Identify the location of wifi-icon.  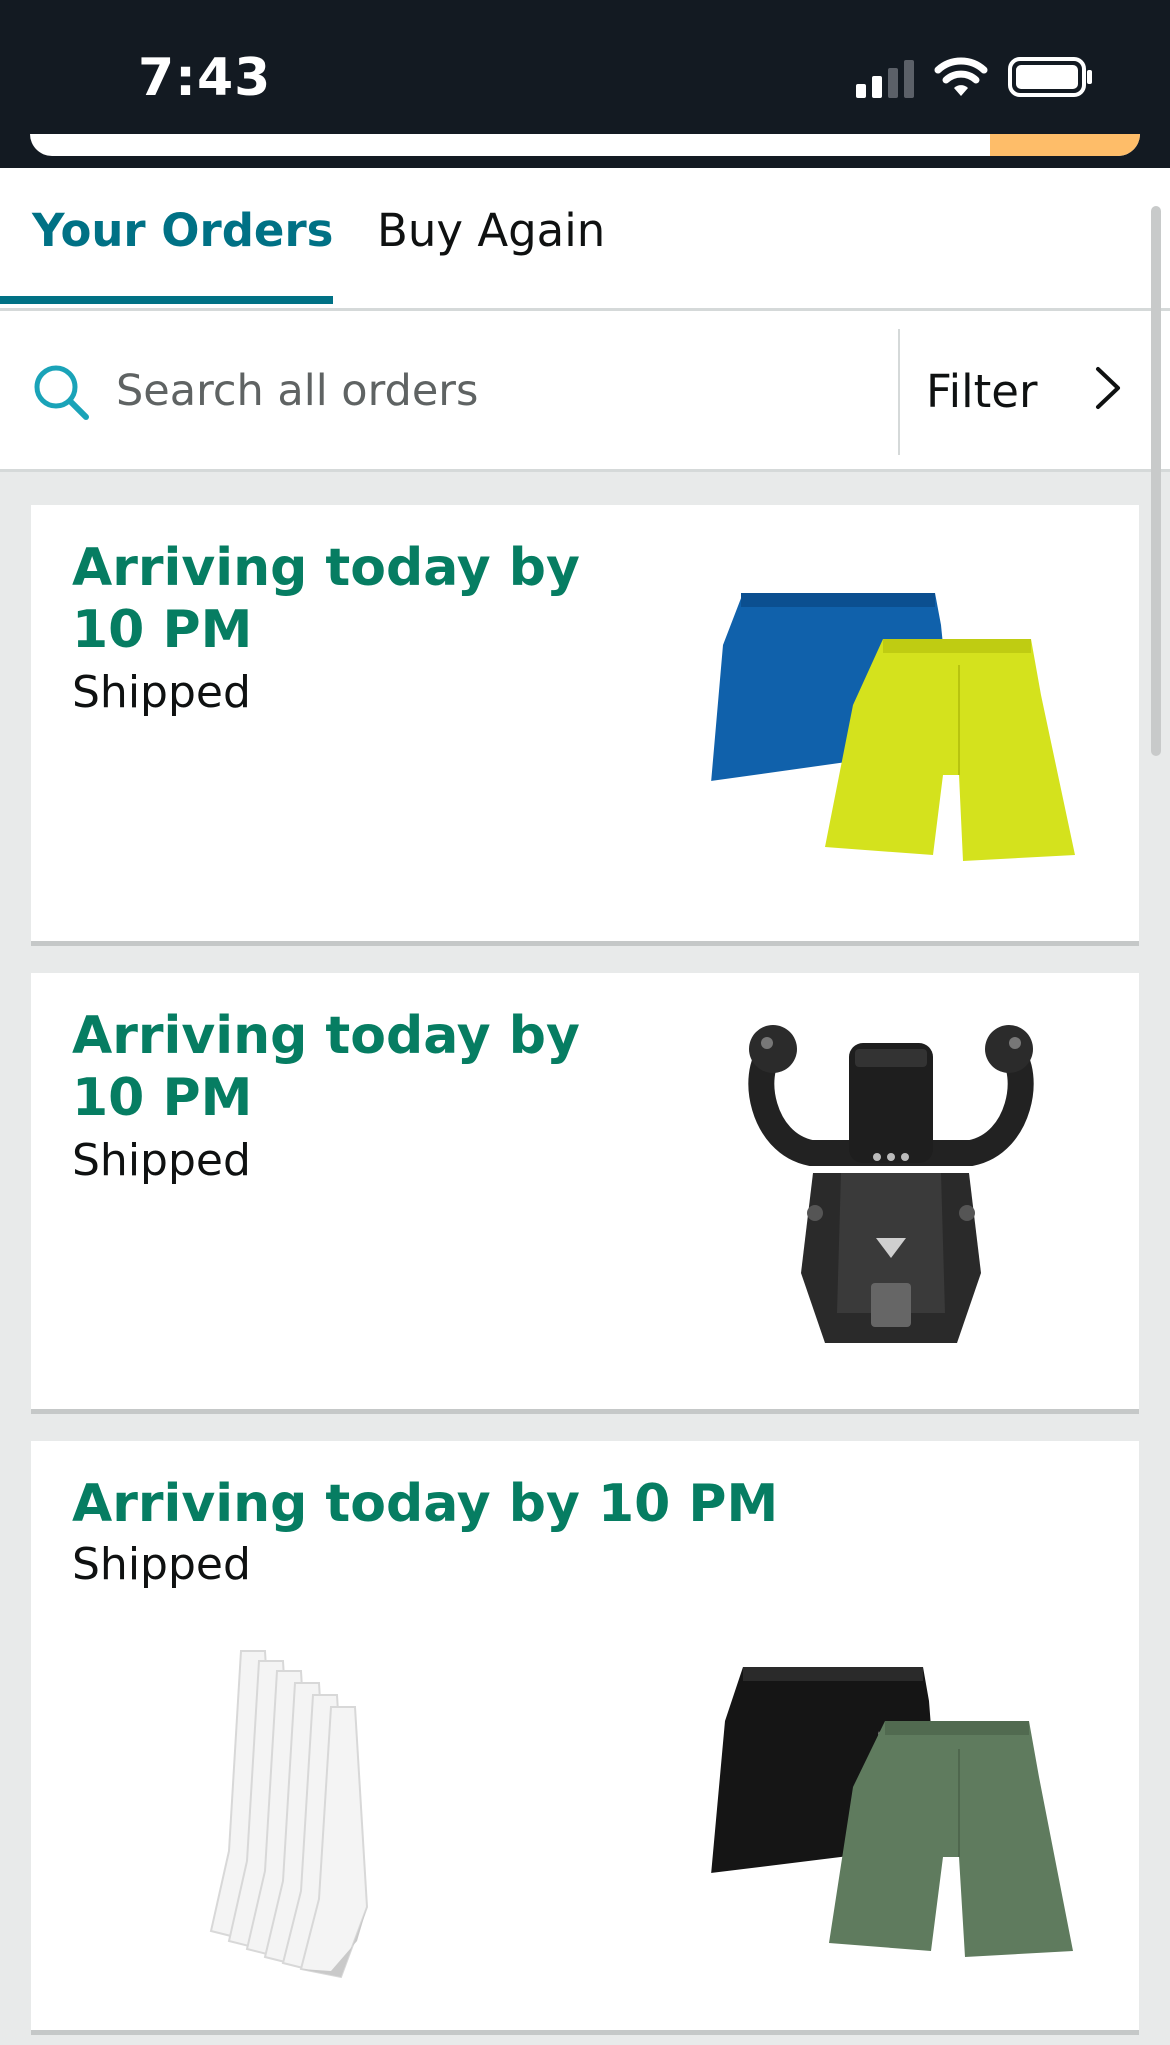
(961, 76).